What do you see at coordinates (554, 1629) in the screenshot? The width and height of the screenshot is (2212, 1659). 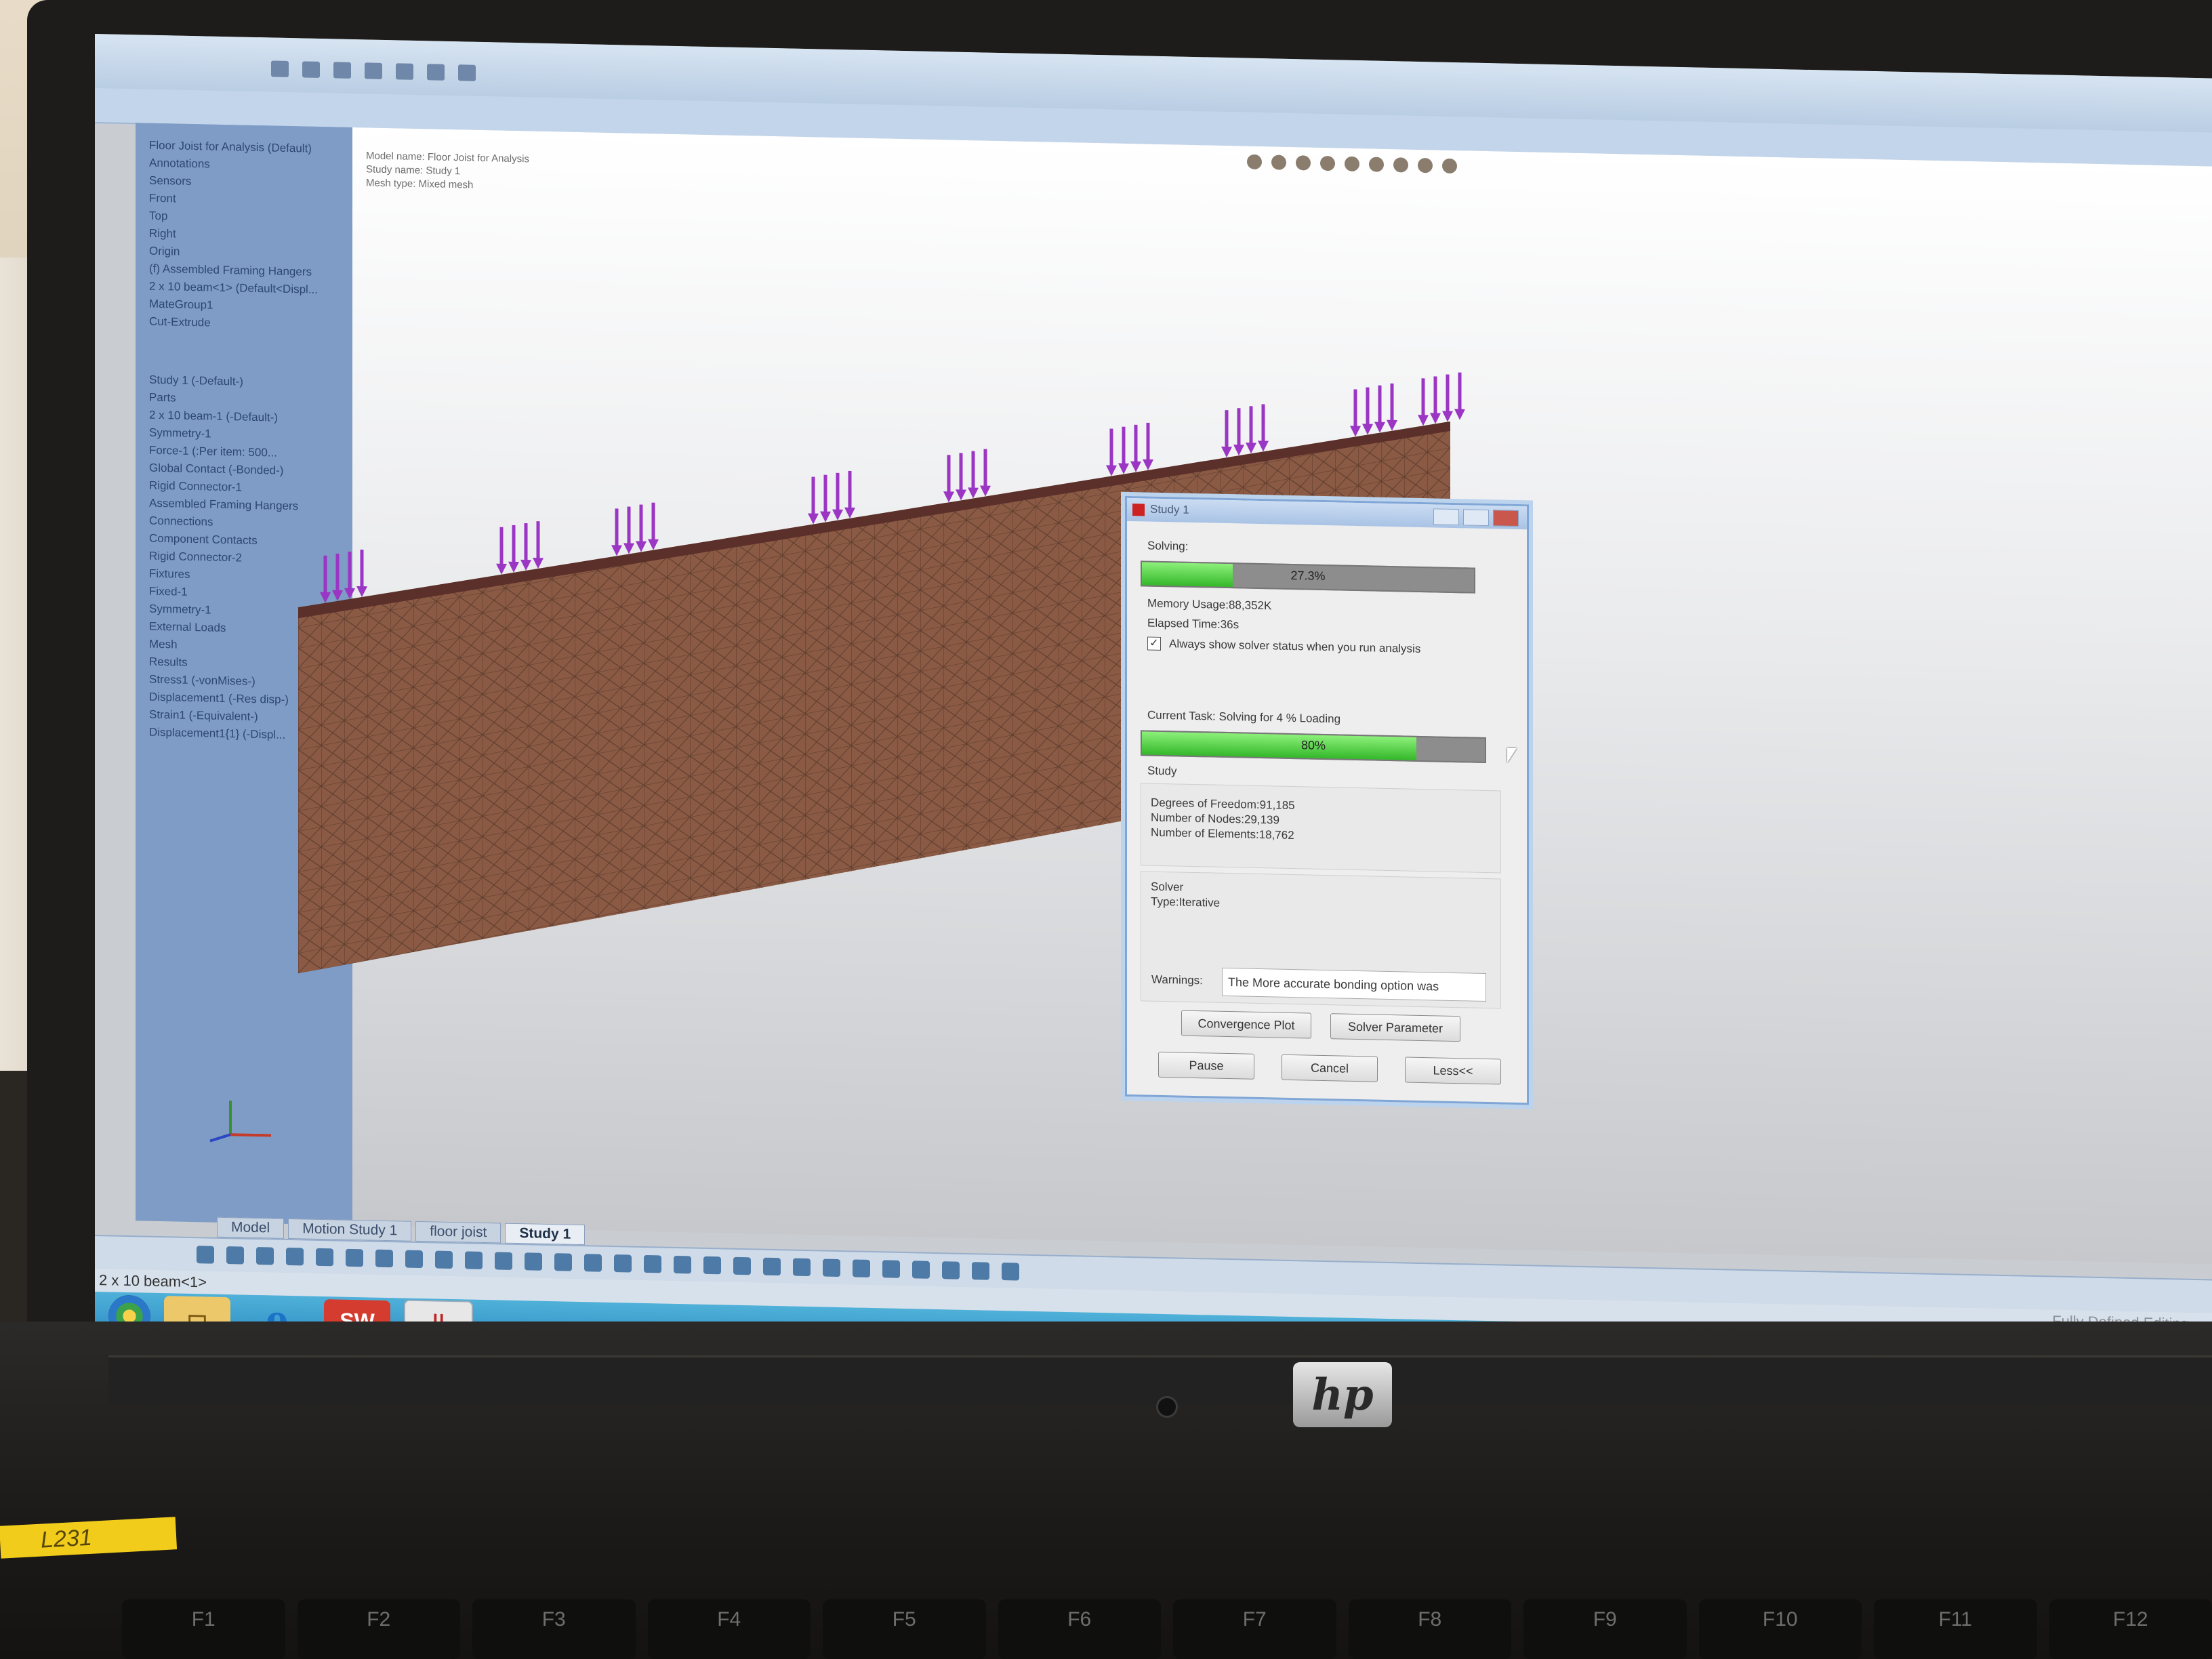 I see `function-key: F3` at bounding box center [554, 1629].